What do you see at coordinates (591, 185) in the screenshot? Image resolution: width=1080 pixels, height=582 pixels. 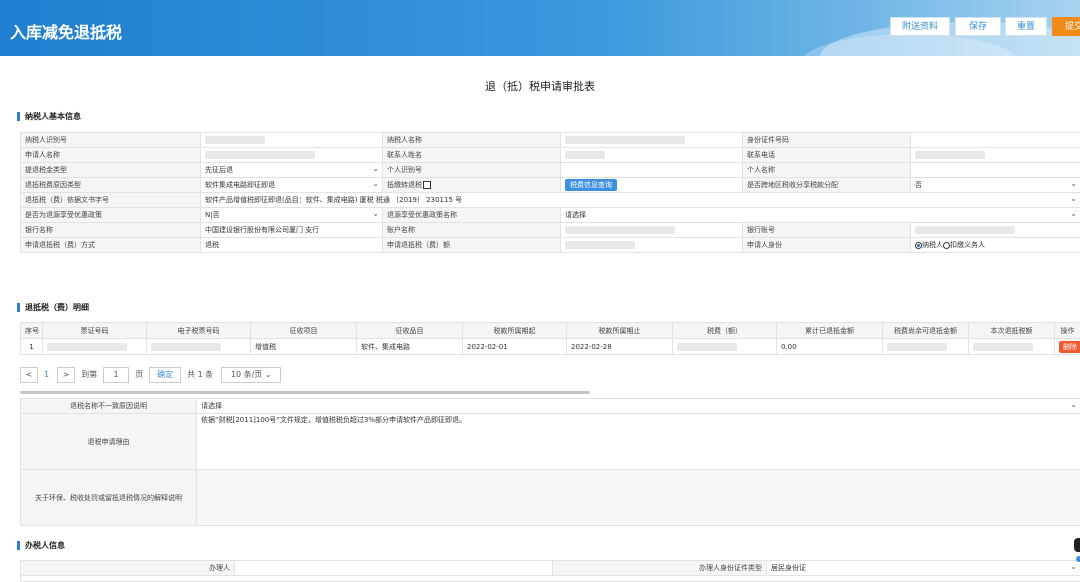 I see `tax-info-query-button: 税费信息查询` at bounding box center [591, 185].